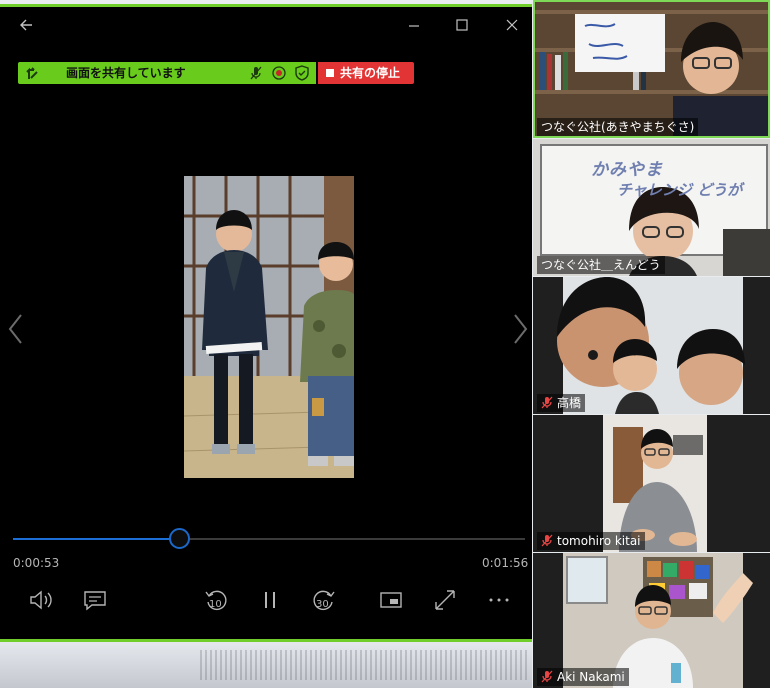 The height and width of the screenshot is (688, 770). What do you see at coordinates (32, 73) in the screenshot?
I see `share-arrow-icon` at bounding box center [32, 73].